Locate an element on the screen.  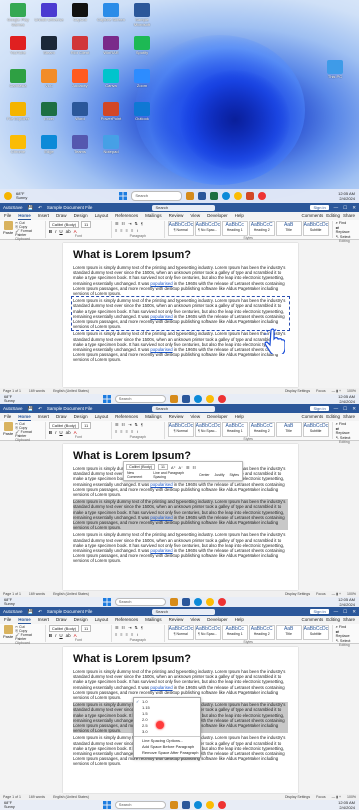
desktop-icon: Riot Client is located at coordinates (80, 46).